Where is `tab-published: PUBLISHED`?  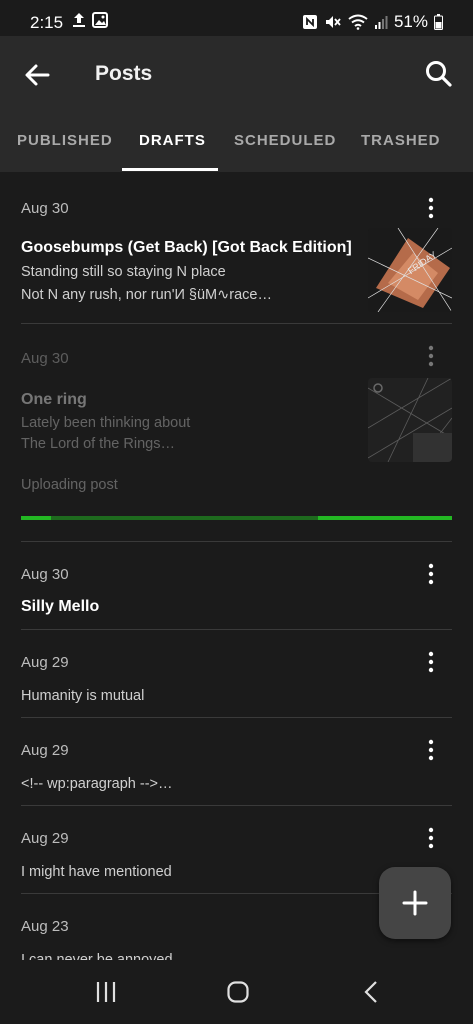 tab-published: PUBLISHED is located at coordinates (65, 140).